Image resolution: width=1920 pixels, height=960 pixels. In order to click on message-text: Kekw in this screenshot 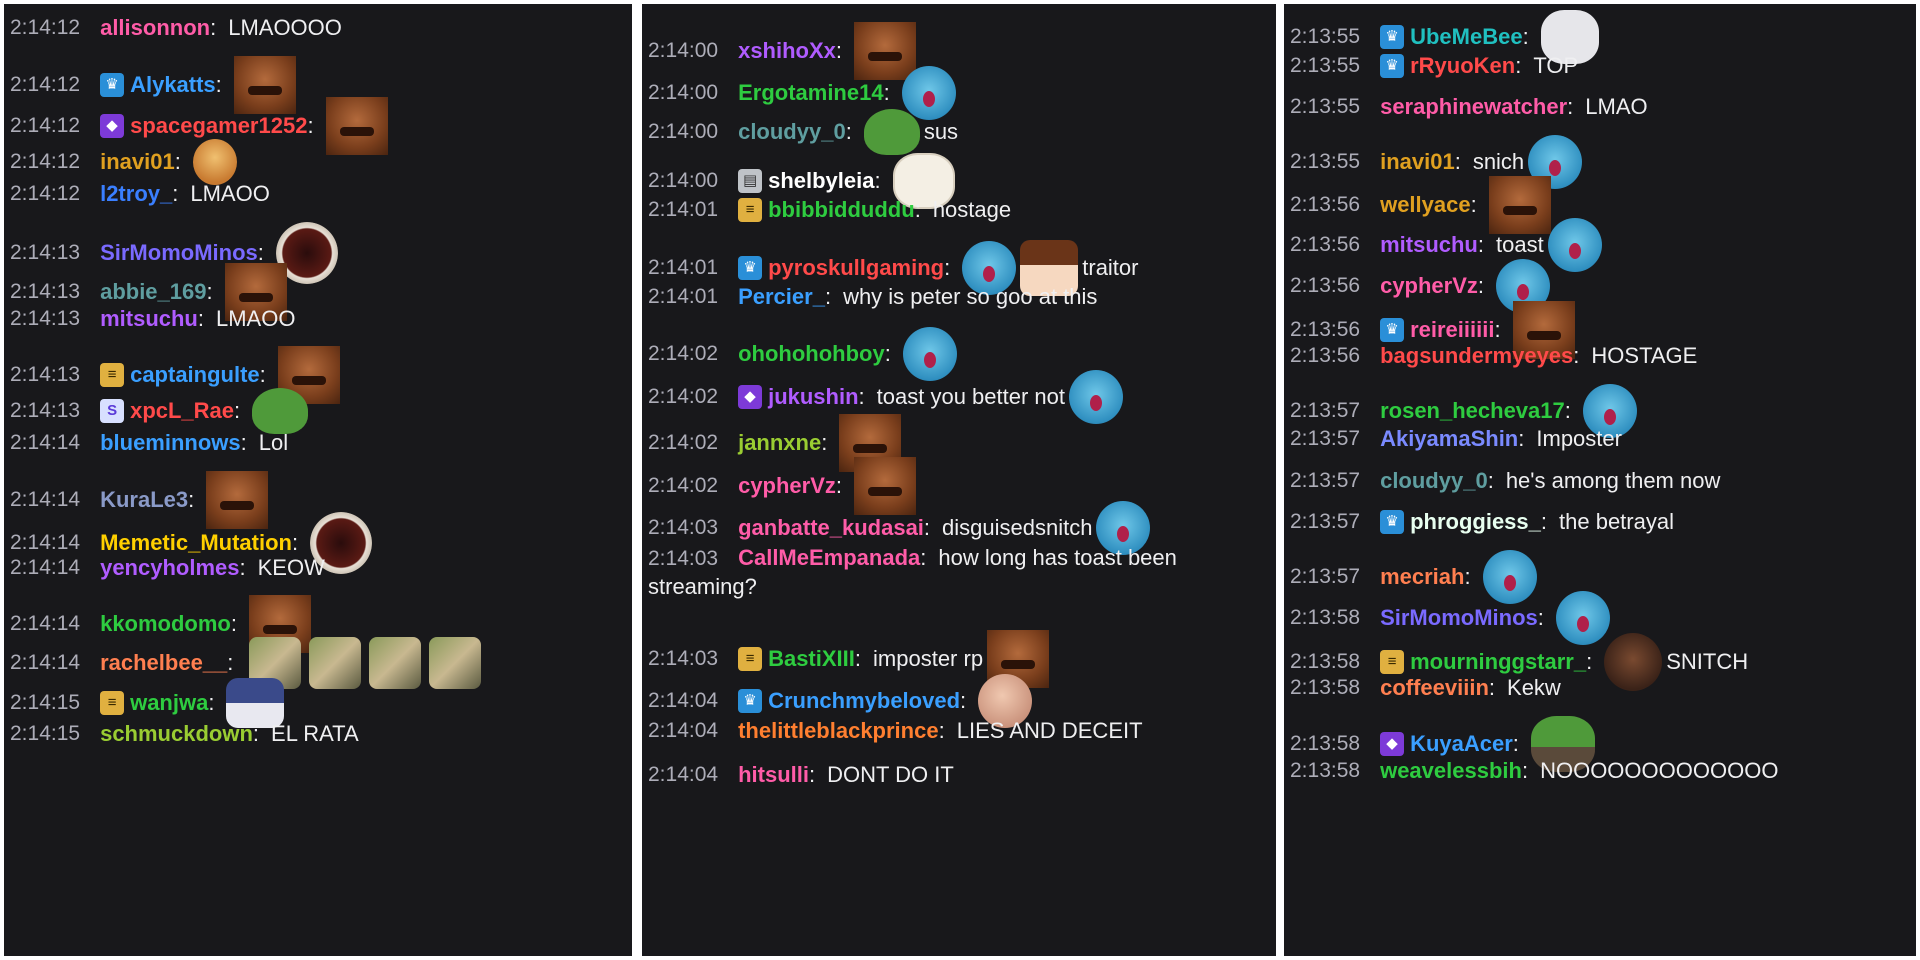, I will do `click(1534, 687)`.